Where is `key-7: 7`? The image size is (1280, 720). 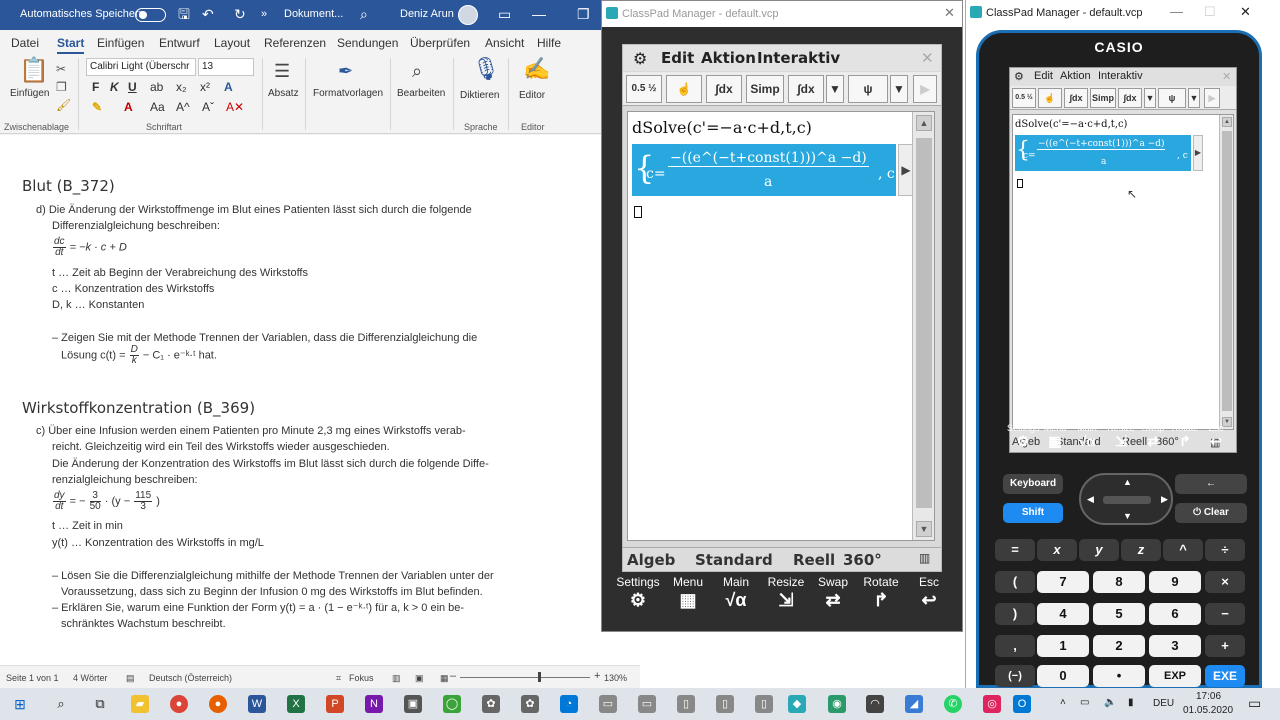 key-7: 7 is located at coordinates (1063, 582).